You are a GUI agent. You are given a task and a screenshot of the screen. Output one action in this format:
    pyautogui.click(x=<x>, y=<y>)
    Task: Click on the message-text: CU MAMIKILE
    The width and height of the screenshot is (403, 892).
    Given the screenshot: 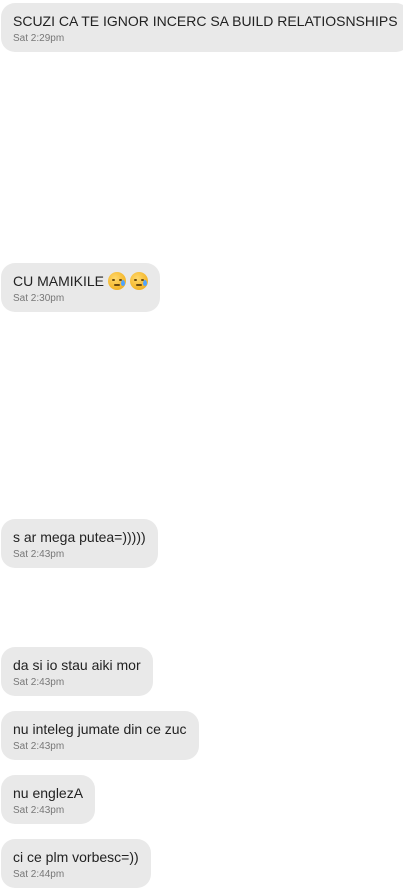 What is the action you would take?
    pyautogui.click(x=59, y=281)
    